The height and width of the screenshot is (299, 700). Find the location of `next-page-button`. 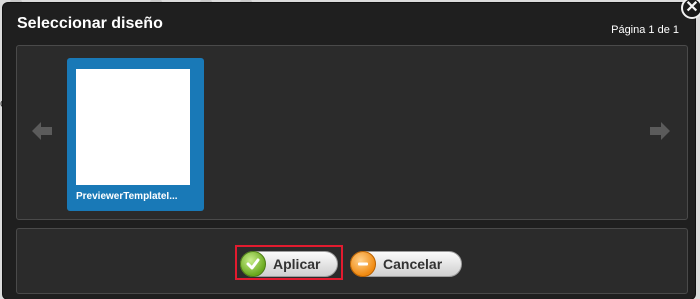

next-page-button is located at coordinates (660, 131).